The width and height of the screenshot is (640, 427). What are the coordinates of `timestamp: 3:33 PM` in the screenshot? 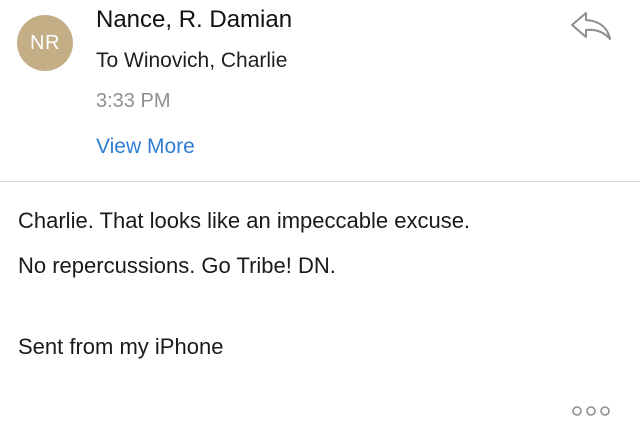 It's located at (133, 101).